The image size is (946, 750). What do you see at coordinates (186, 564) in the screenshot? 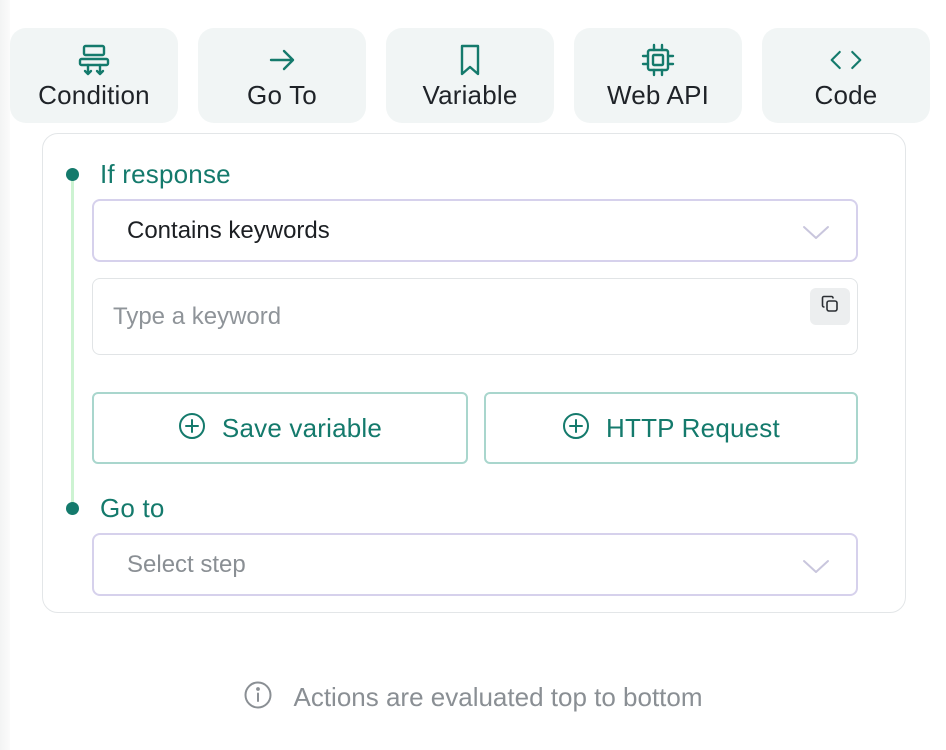
I see `step-select-placeholder: Select step` at bounding box center [186, 564].